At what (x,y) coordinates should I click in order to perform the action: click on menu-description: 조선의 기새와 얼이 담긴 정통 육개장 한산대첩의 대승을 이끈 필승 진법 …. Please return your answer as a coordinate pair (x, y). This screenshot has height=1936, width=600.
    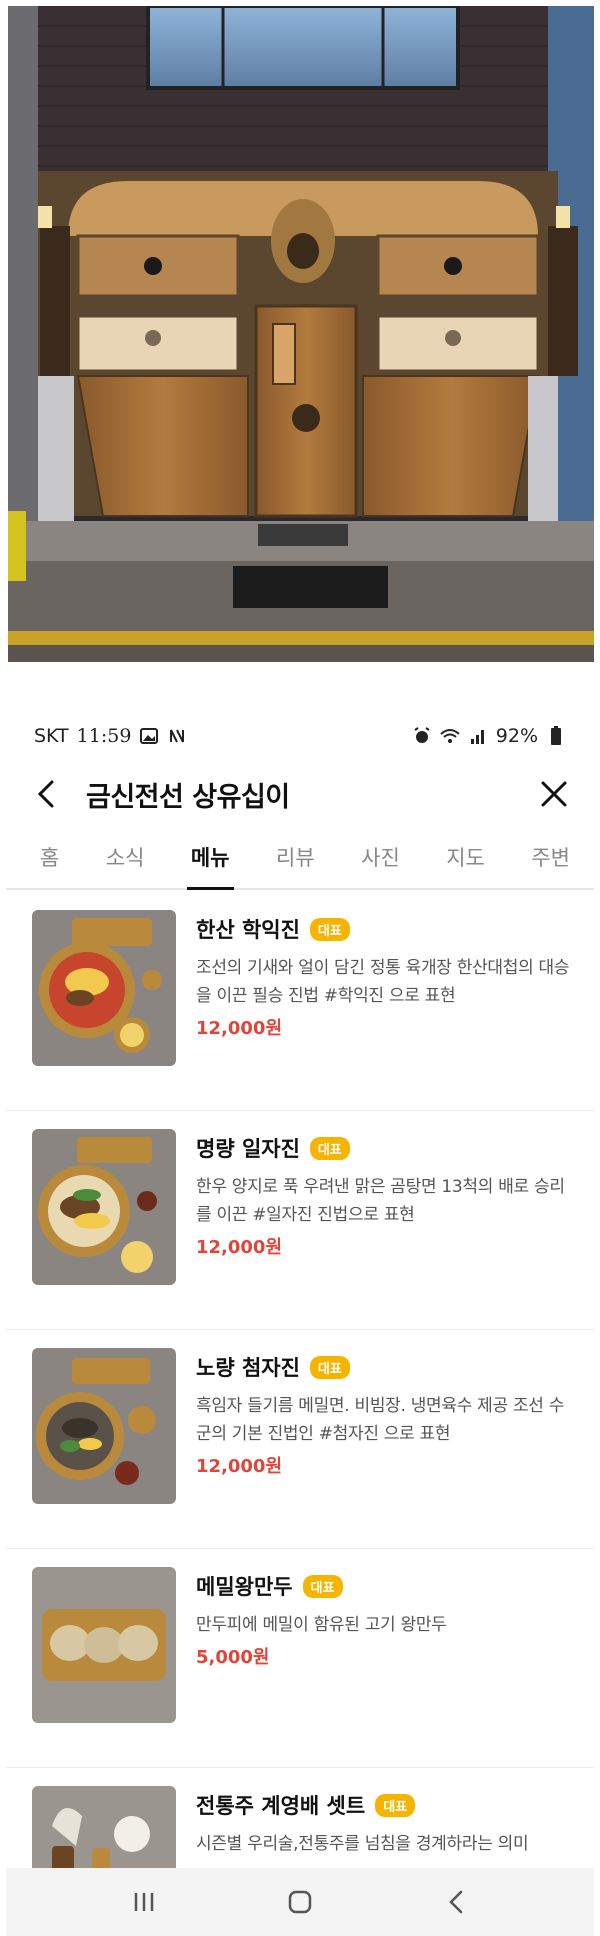
    Looking at the image, I should click on (383, 982).